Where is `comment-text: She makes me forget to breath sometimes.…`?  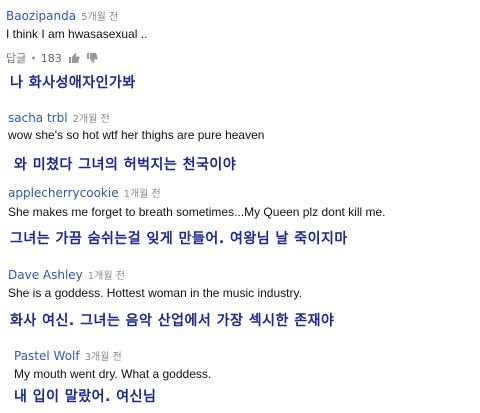 comment-text: She makes me forget to breath sometimes.… is located at coordinates (197, 212).